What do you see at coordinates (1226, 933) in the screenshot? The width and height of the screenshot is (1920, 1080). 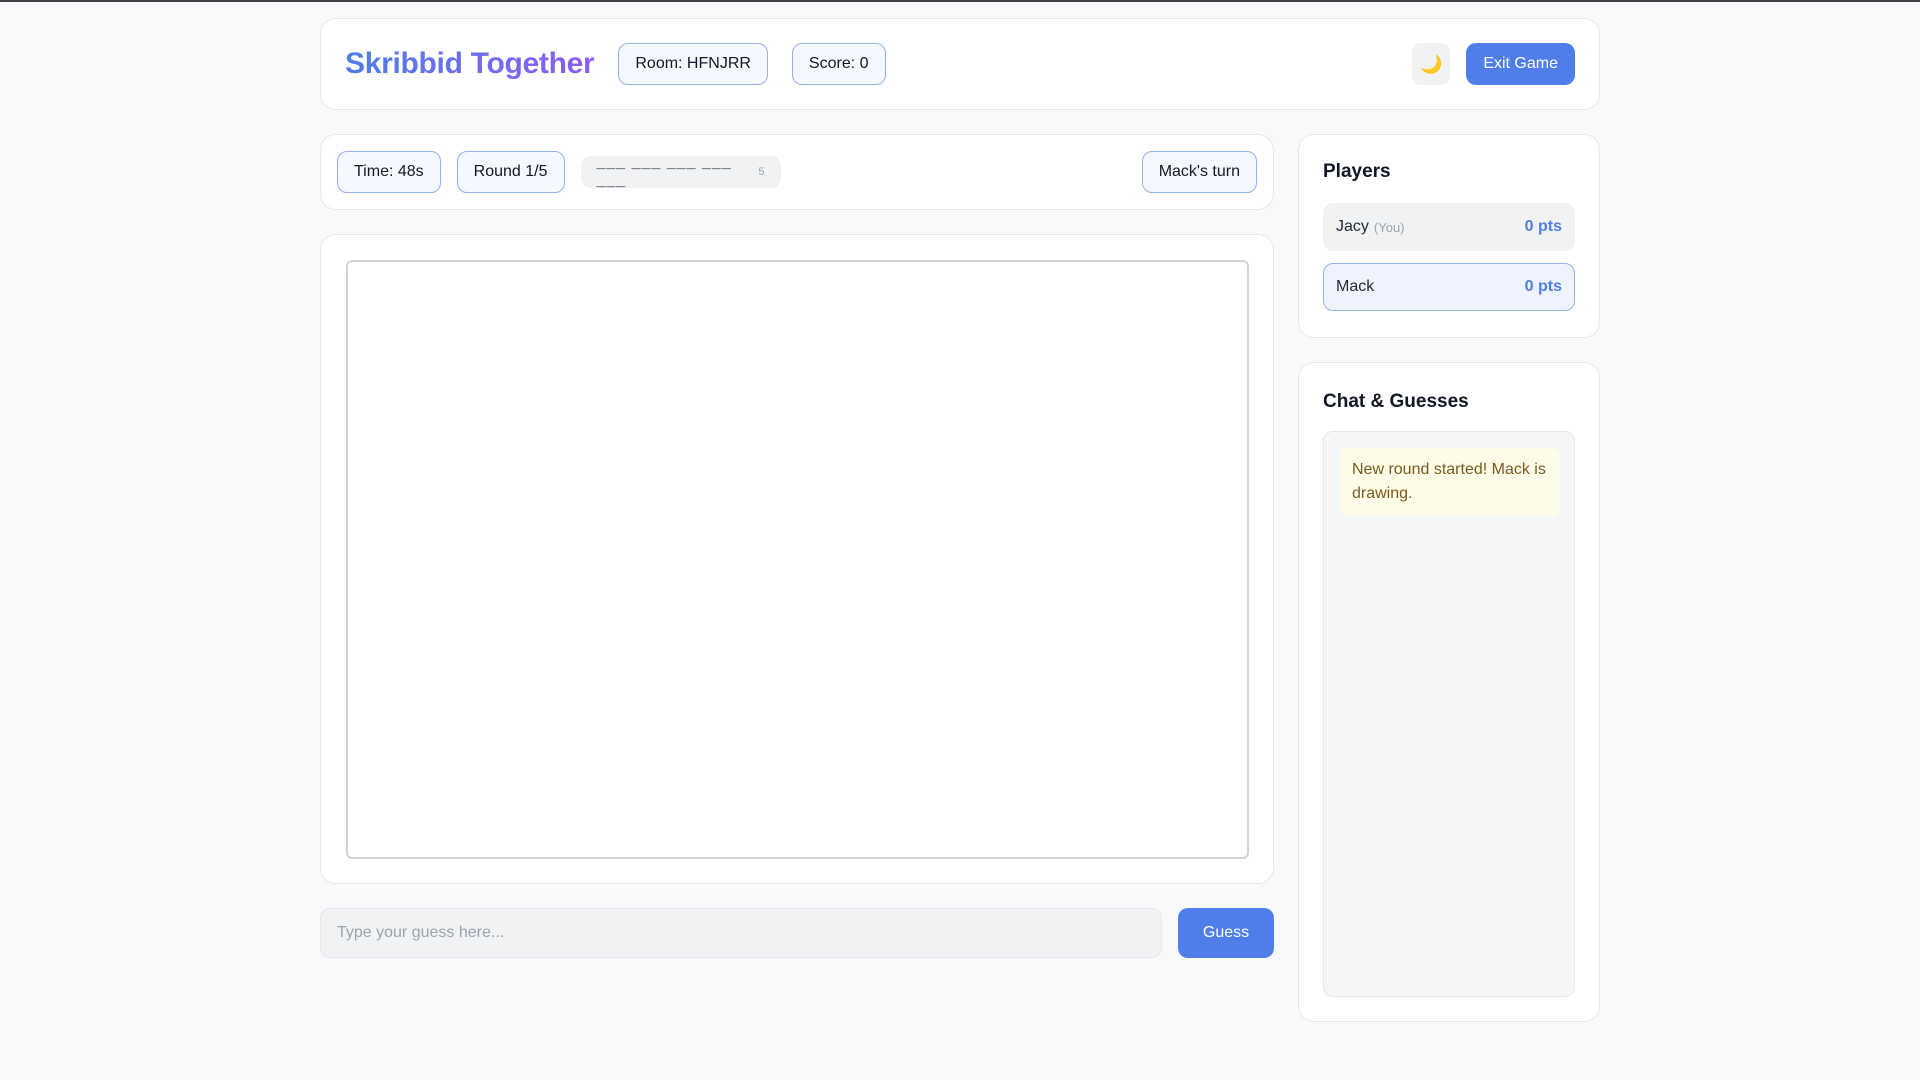 I see `guess-button: Guess` at bounding box center [1226, 933].